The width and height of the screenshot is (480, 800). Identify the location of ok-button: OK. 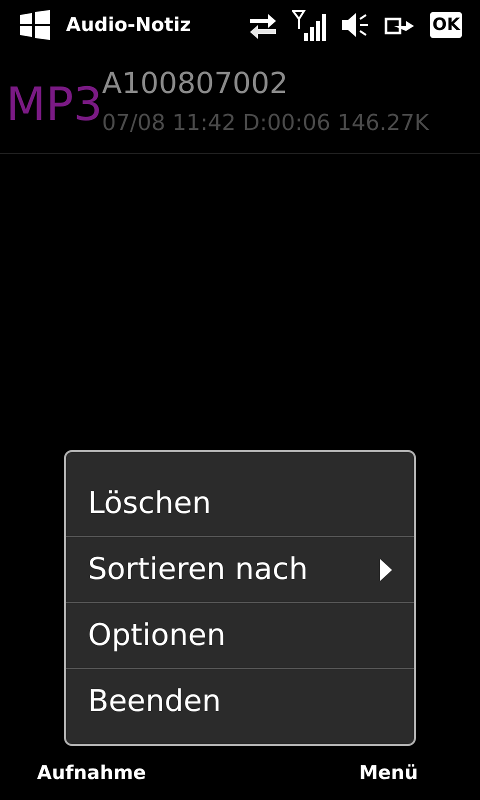
(446, 25).